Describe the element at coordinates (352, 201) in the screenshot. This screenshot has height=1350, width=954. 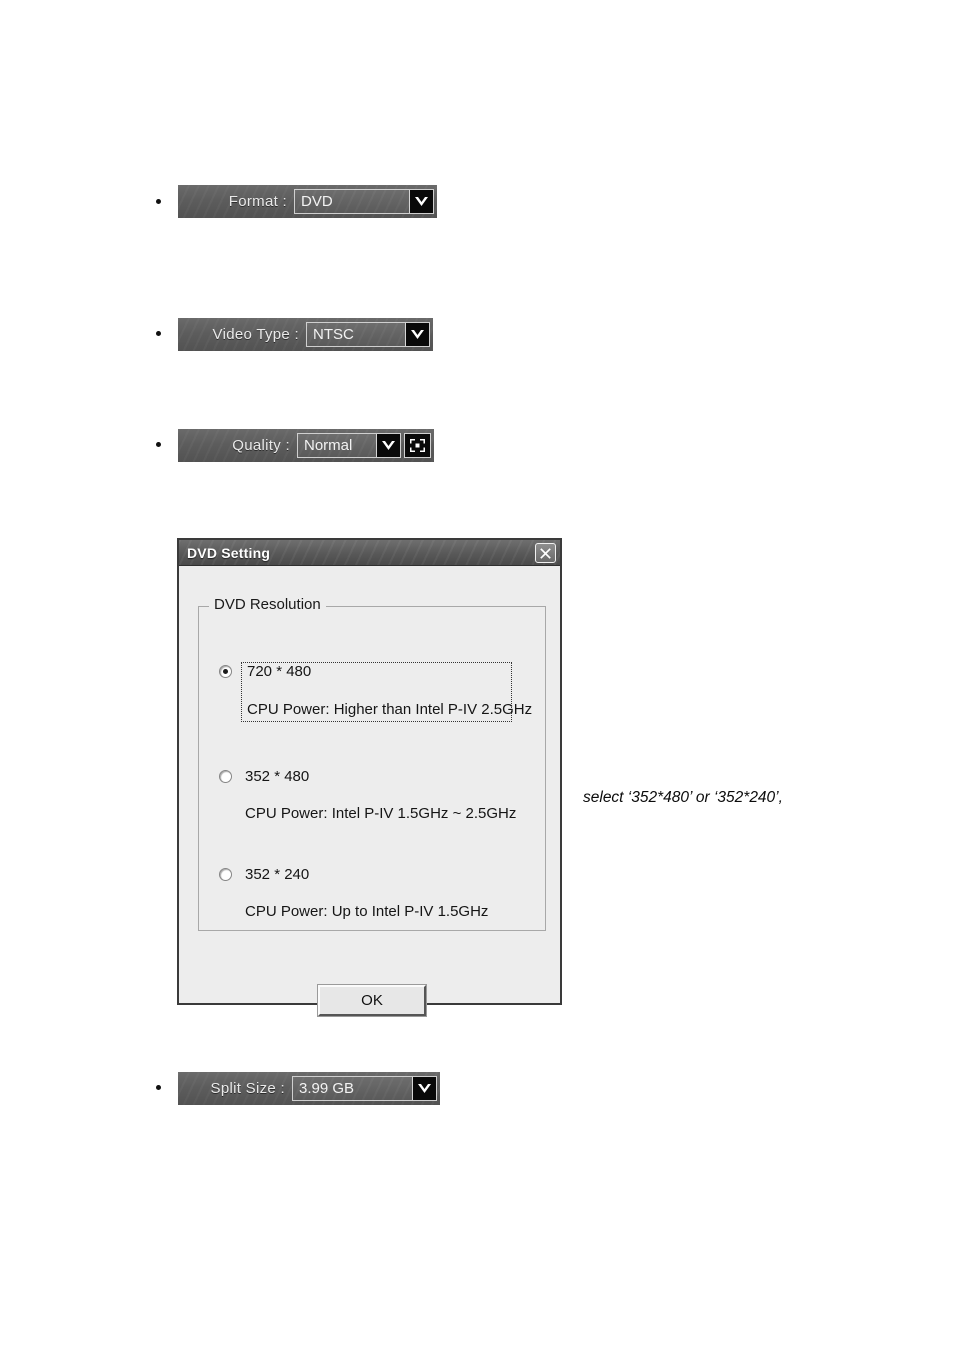
I see `format-value: DVD` at that location.